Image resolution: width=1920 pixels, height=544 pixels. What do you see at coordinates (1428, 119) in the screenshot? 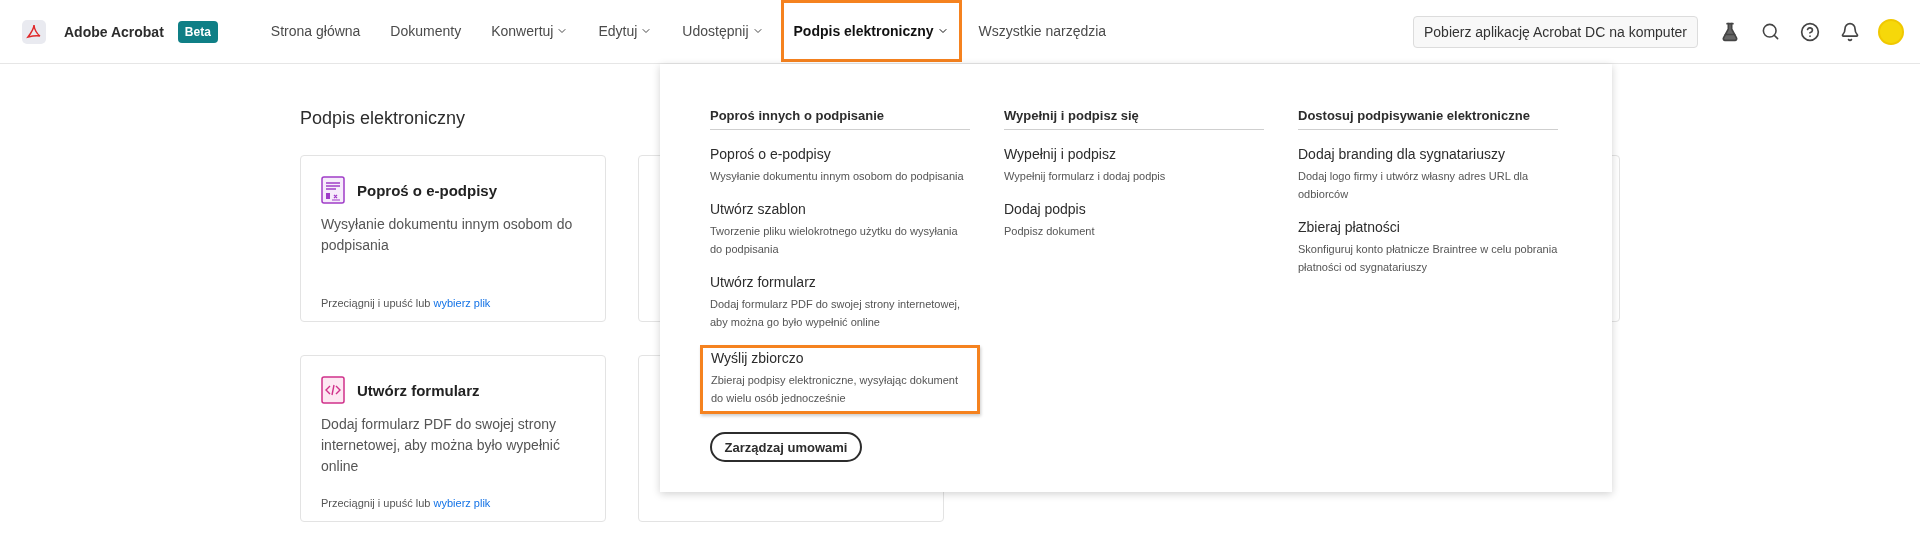
I see `menu-section-heading: Dostosuj podpisywanie elektroniczne` at bounding box center [1428, 119].